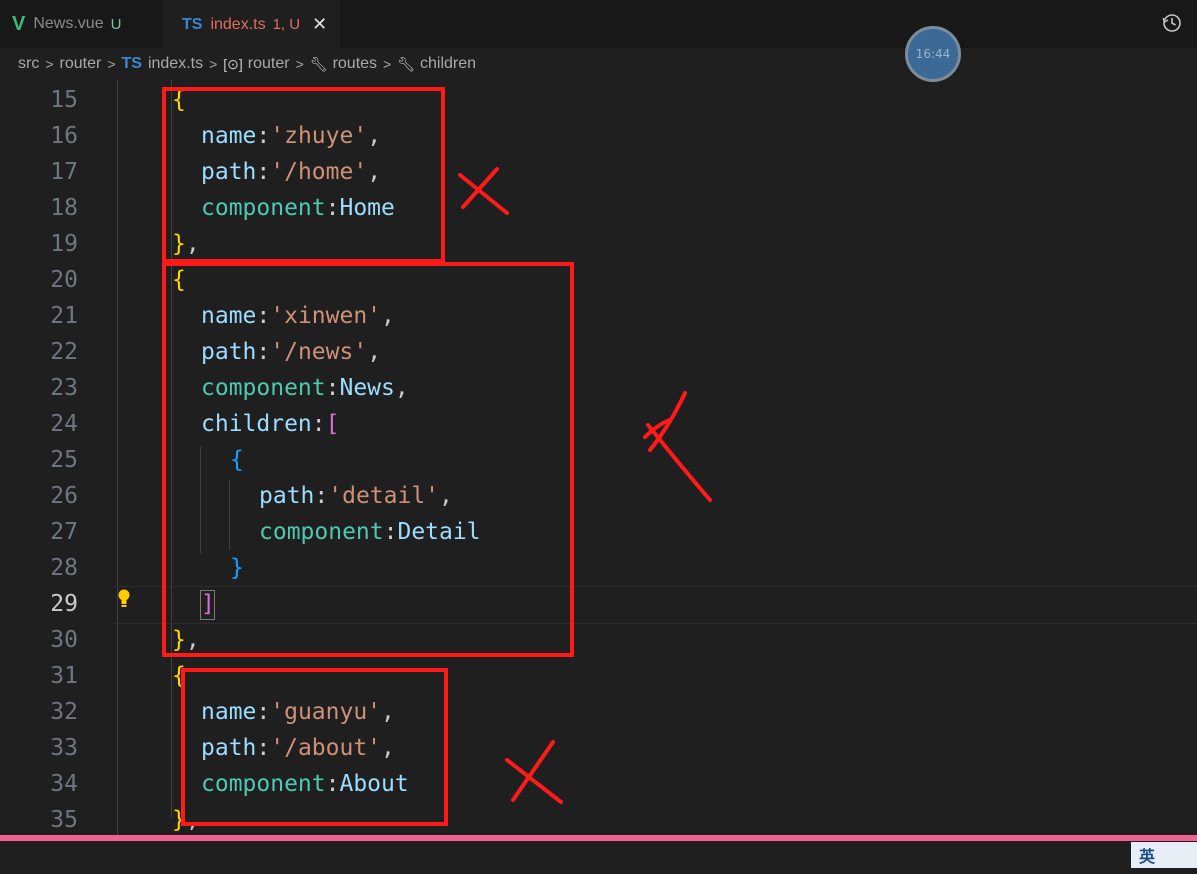  What do you see at coordinates (319, 24) in the screenshot?
I see `close-icon: ✕` at bounding box center [319, 24].